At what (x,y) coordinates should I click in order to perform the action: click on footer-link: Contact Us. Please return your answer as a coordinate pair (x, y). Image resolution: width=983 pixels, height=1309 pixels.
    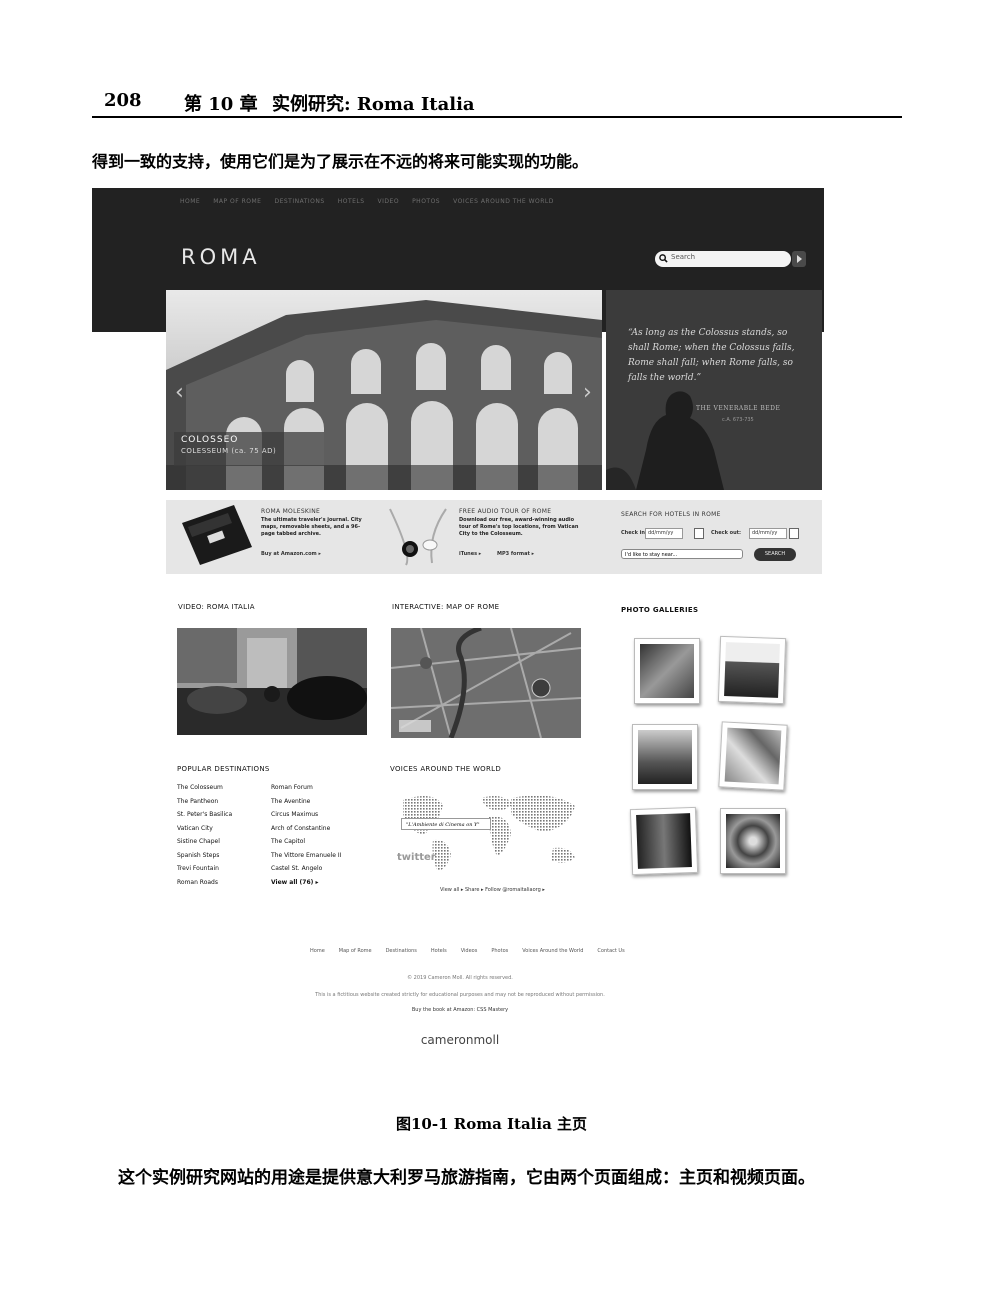
    Looking at the image, I should click on (610, 951).